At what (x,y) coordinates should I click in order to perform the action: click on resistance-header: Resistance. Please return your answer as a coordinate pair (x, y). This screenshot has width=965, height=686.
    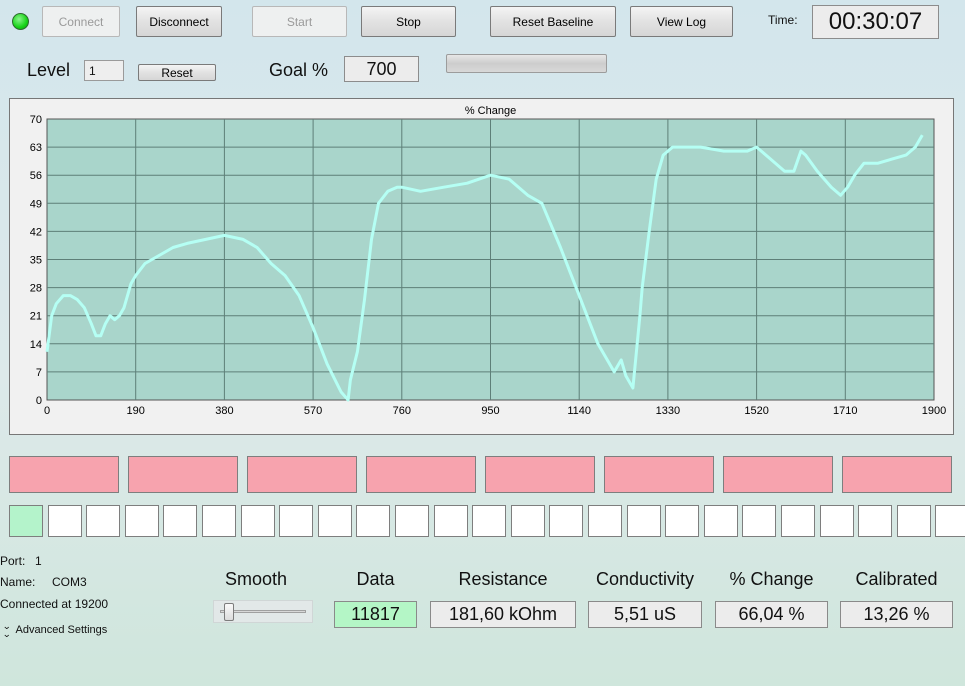
    Looking at the image, I should click on (503, 579).